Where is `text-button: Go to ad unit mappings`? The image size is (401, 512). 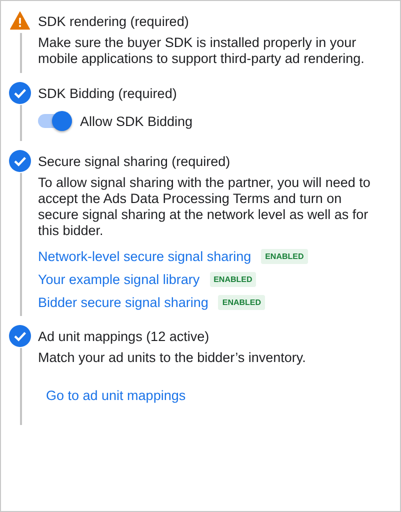 text-button: Go to ad unit mappings is located at coordinates (116, 395).